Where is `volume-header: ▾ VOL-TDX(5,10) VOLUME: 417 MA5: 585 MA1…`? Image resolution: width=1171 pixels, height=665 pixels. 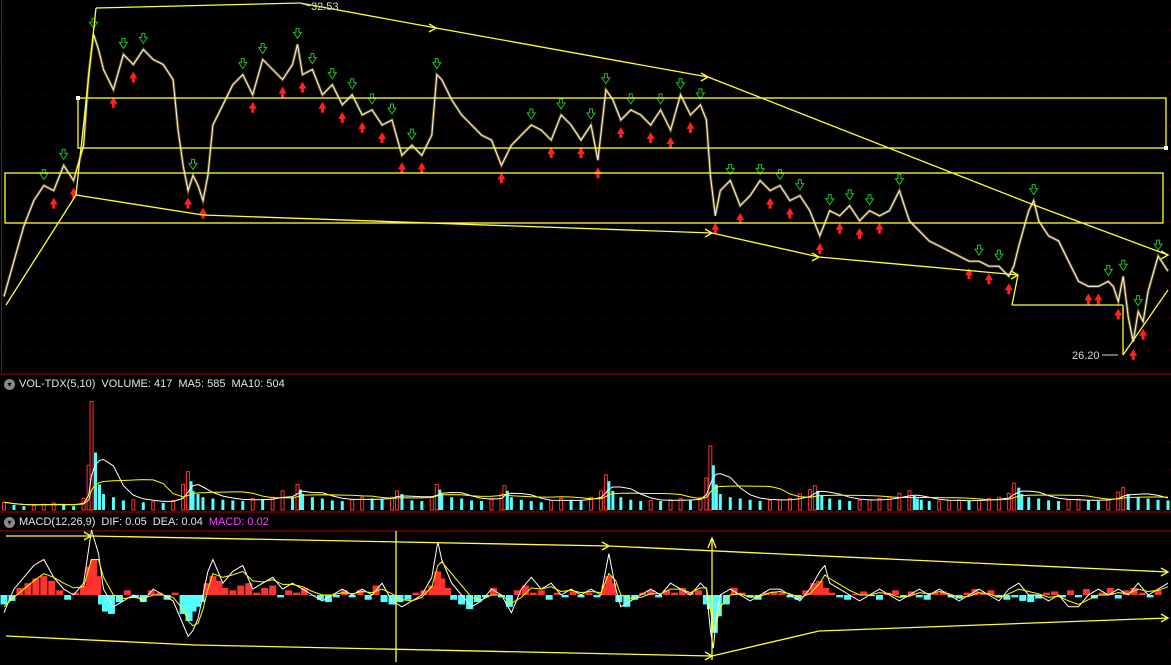 volume-header: ▾ VOL-TDX(5,10) VOLUME: 417 MA5: 585 MA1… is located at coordinates (147, 384).